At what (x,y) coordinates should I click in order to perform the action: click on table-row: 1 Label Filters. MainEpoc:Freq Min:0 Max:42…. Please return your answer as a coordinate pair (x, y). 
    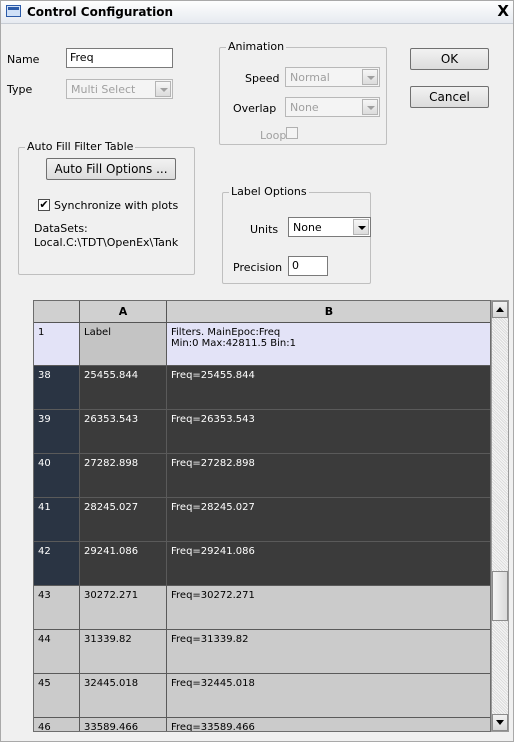
    Looking at the image, I should click on (262, 344).